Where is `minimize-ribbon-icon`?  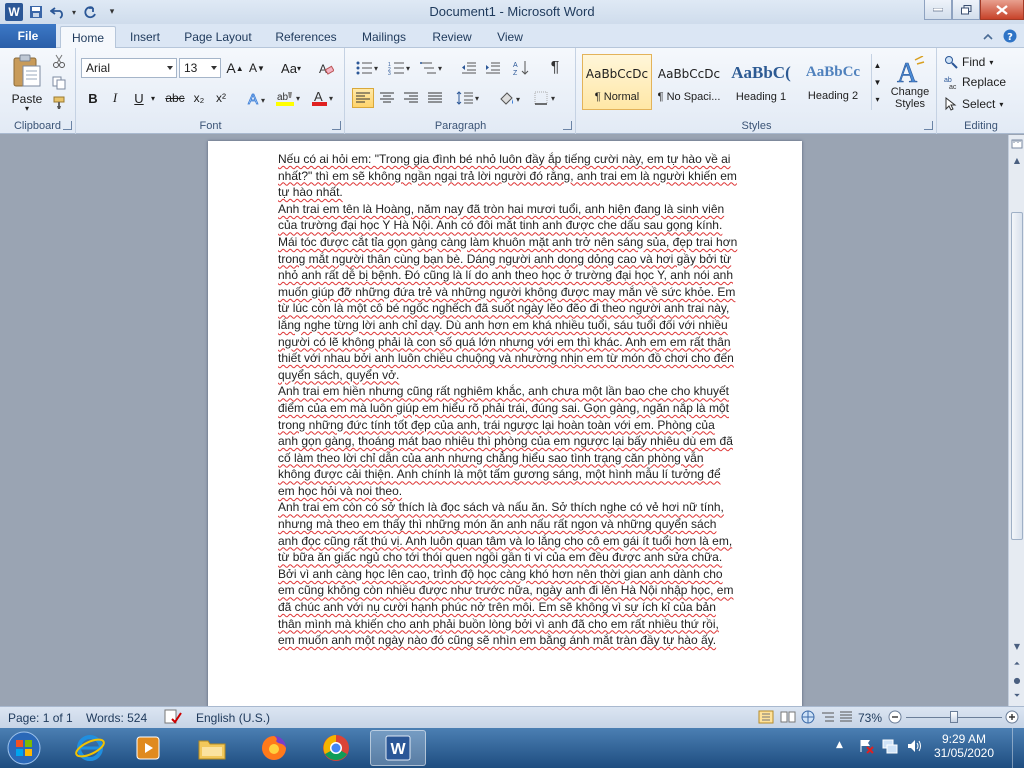 minimize-ribbon-icon is located at coordinates (988, 36).